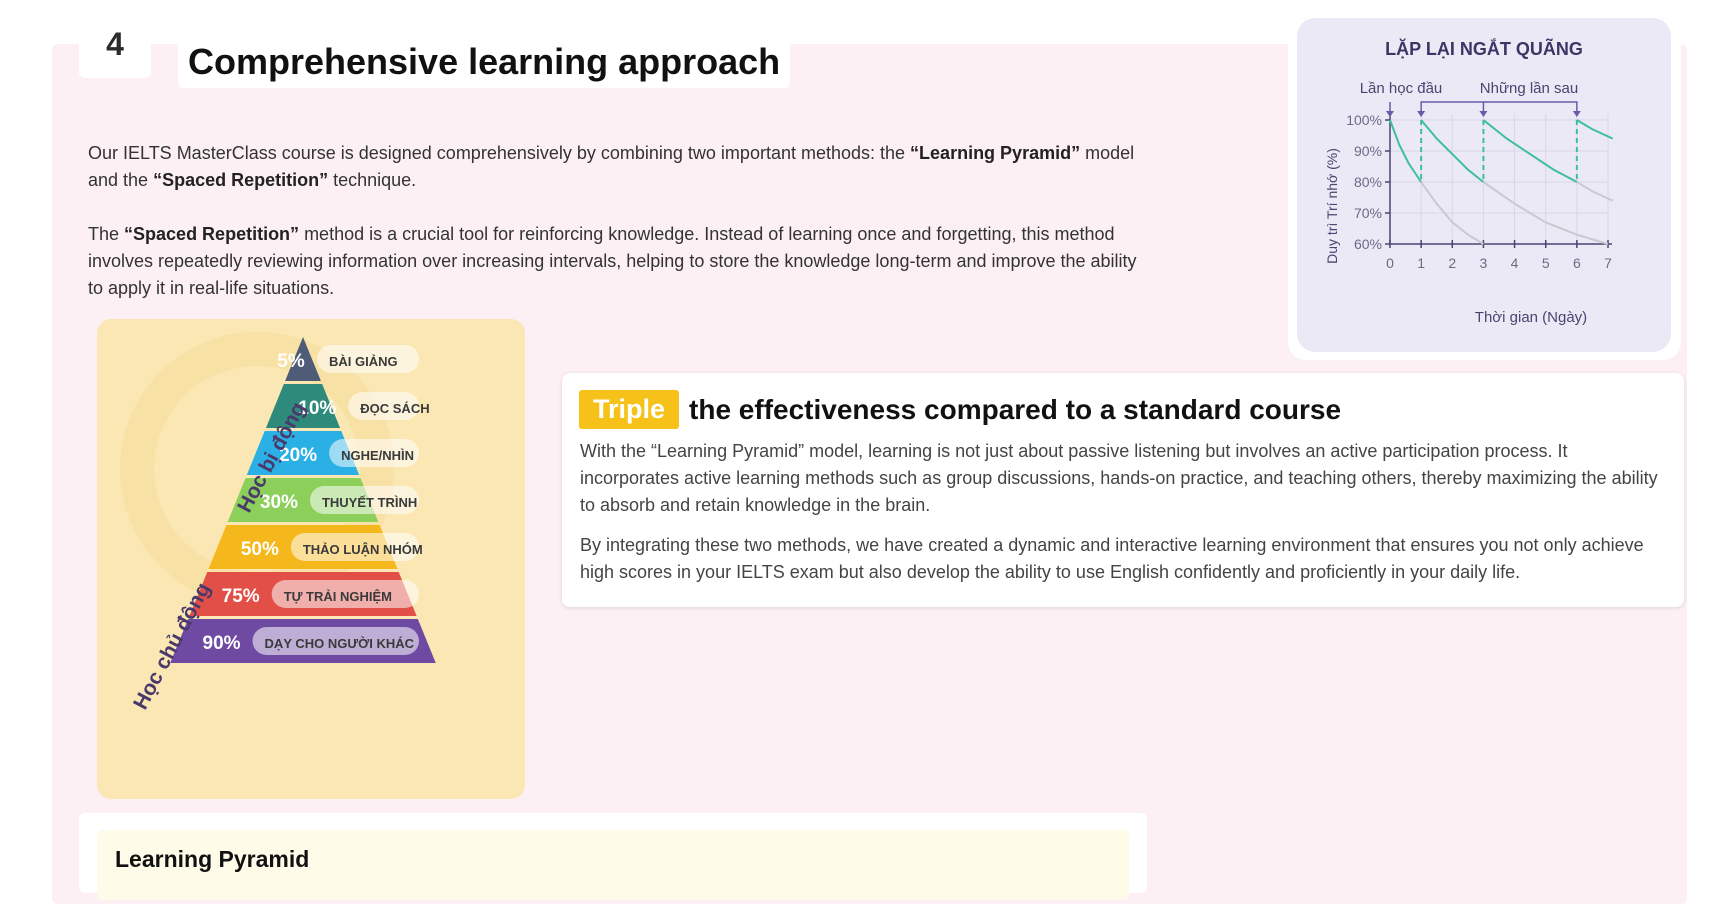  Describe the element at coordinates (1364, 120) in the screenshot. I see `y-tick-label: 100%` at that location.